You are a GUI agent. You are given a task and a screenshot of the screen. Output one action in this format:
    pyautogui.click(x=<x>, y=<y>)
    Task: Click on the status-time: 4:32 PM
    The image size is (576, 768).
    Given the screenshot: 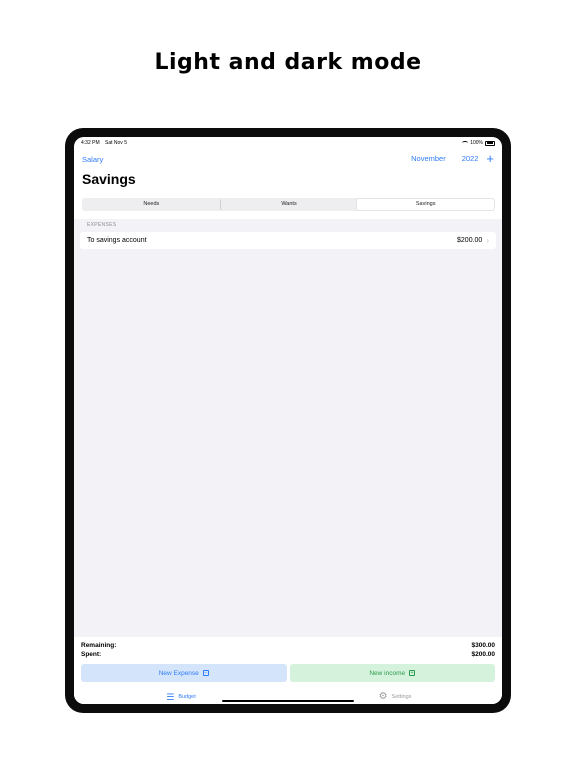 What is the action you would take?
    pyautogui.click(x=90, y=143)
    